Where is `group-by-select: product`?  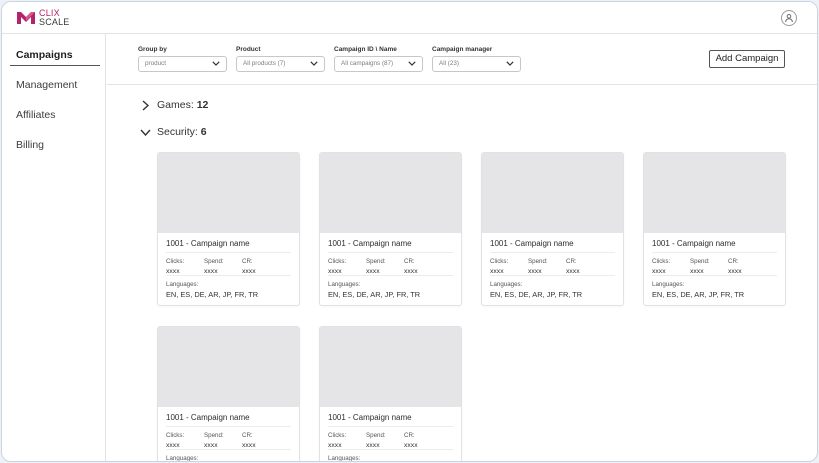 group-by-select: product is located at coordinates (182, 64).